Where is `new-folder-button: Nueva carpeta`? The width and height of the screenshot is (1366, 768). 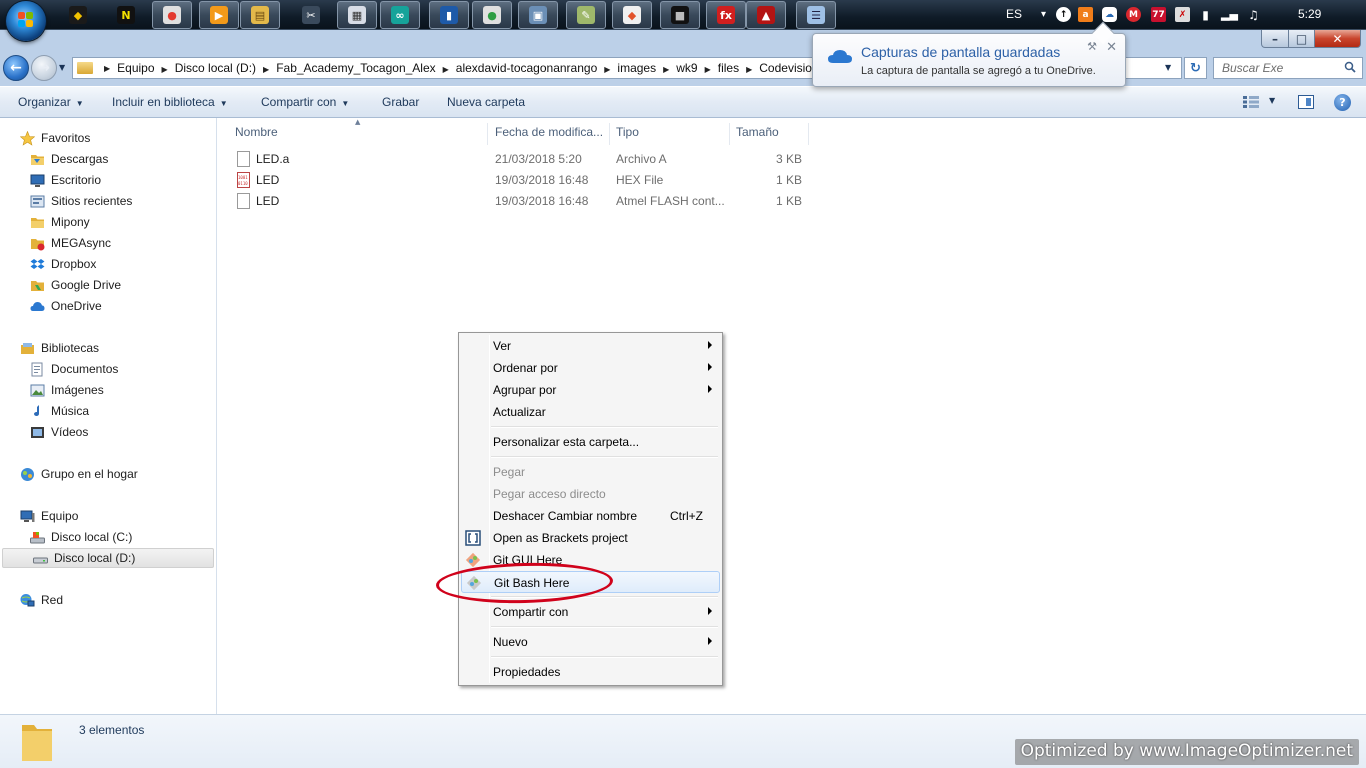 new-folder-button: Nueva carpeta is located at coordinates (486, 102).